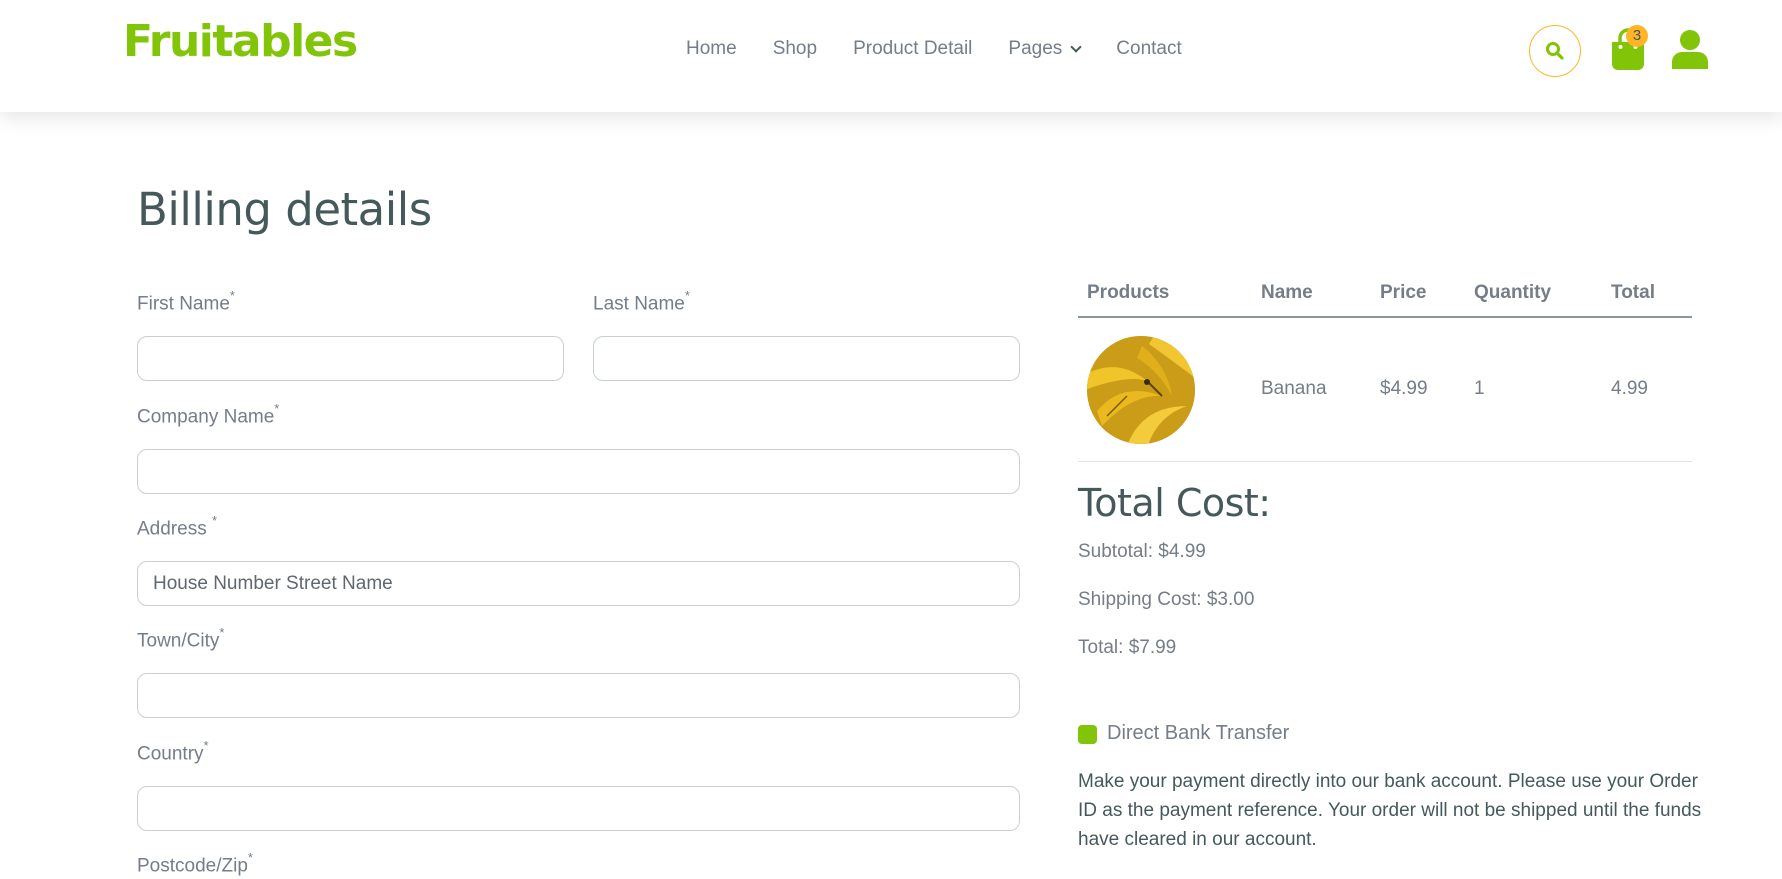 This screenshot has height=879, width=1782. I want to click on nav-home: Home, so click(711, 49).